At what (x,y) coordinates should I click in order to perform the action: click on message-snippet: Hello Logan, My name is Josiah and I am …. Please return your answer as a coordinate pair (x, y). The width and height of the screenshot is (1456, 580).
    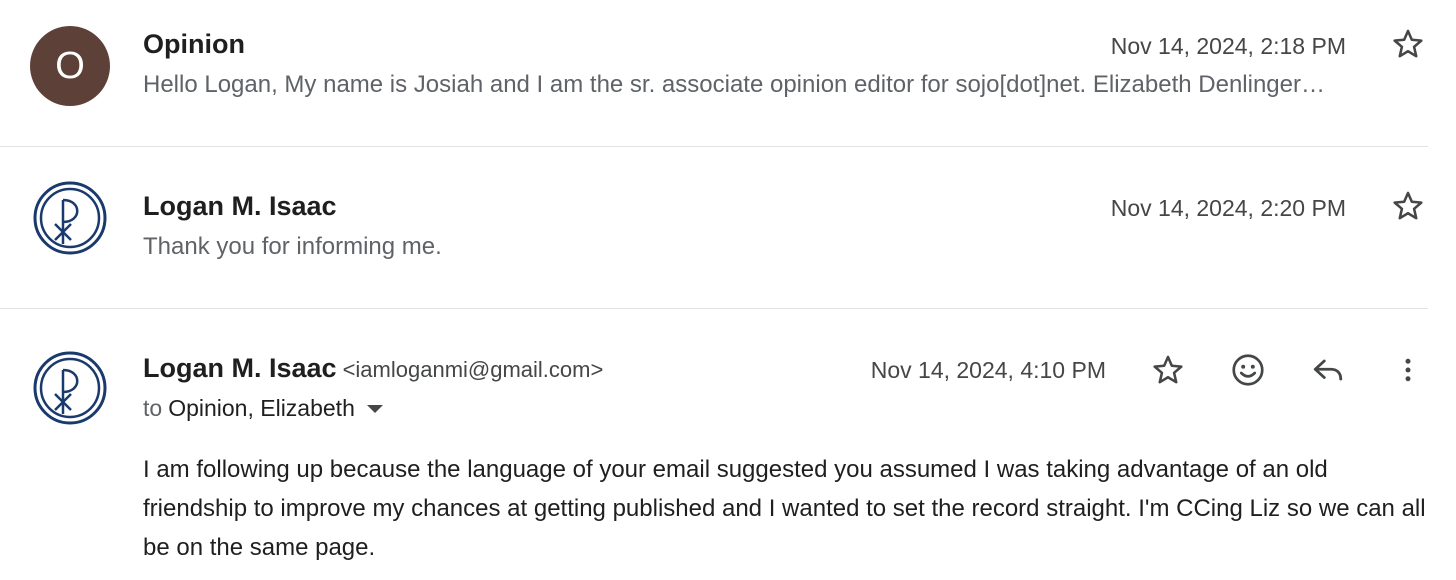
    Looking at the image, I should click on (734, 84).